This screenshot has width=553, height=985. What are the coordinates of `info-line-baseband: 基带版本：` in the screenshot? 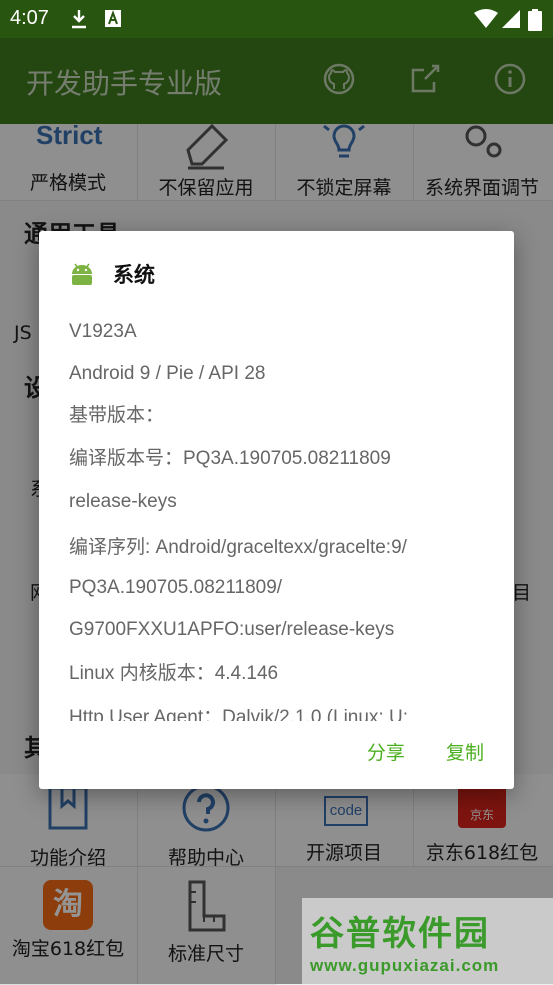 It's located at (117, 415).